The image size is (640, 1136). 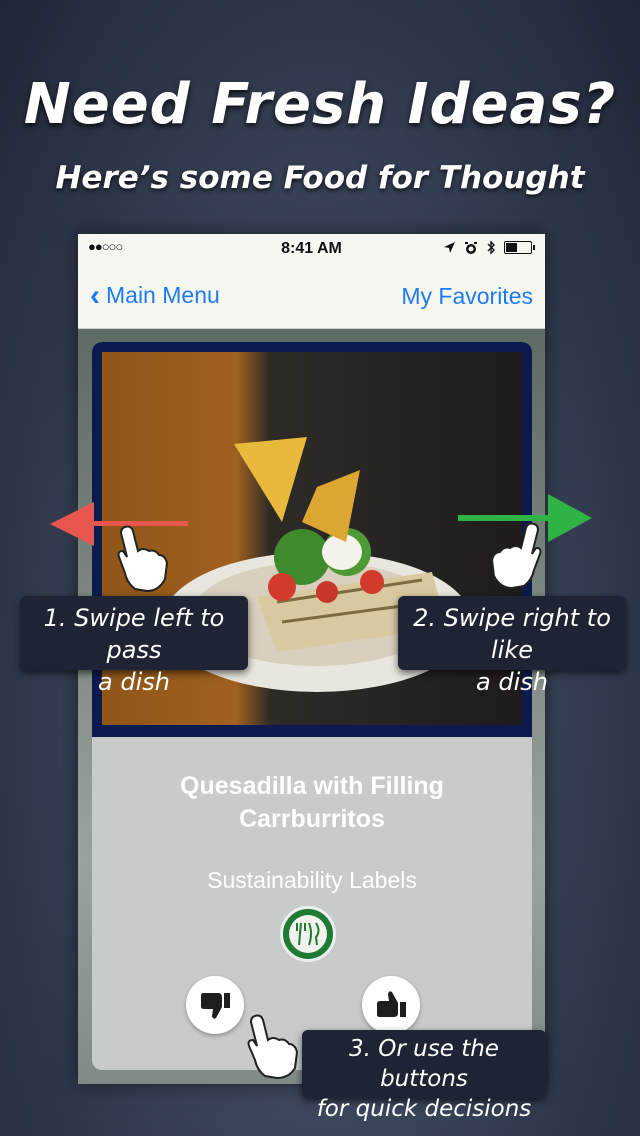 What do you see at coordinates (312, 803) in the screenshot?
I see `dish-name: Quesadilla with Filling Carrburritos` at bounding box center [312, 803].